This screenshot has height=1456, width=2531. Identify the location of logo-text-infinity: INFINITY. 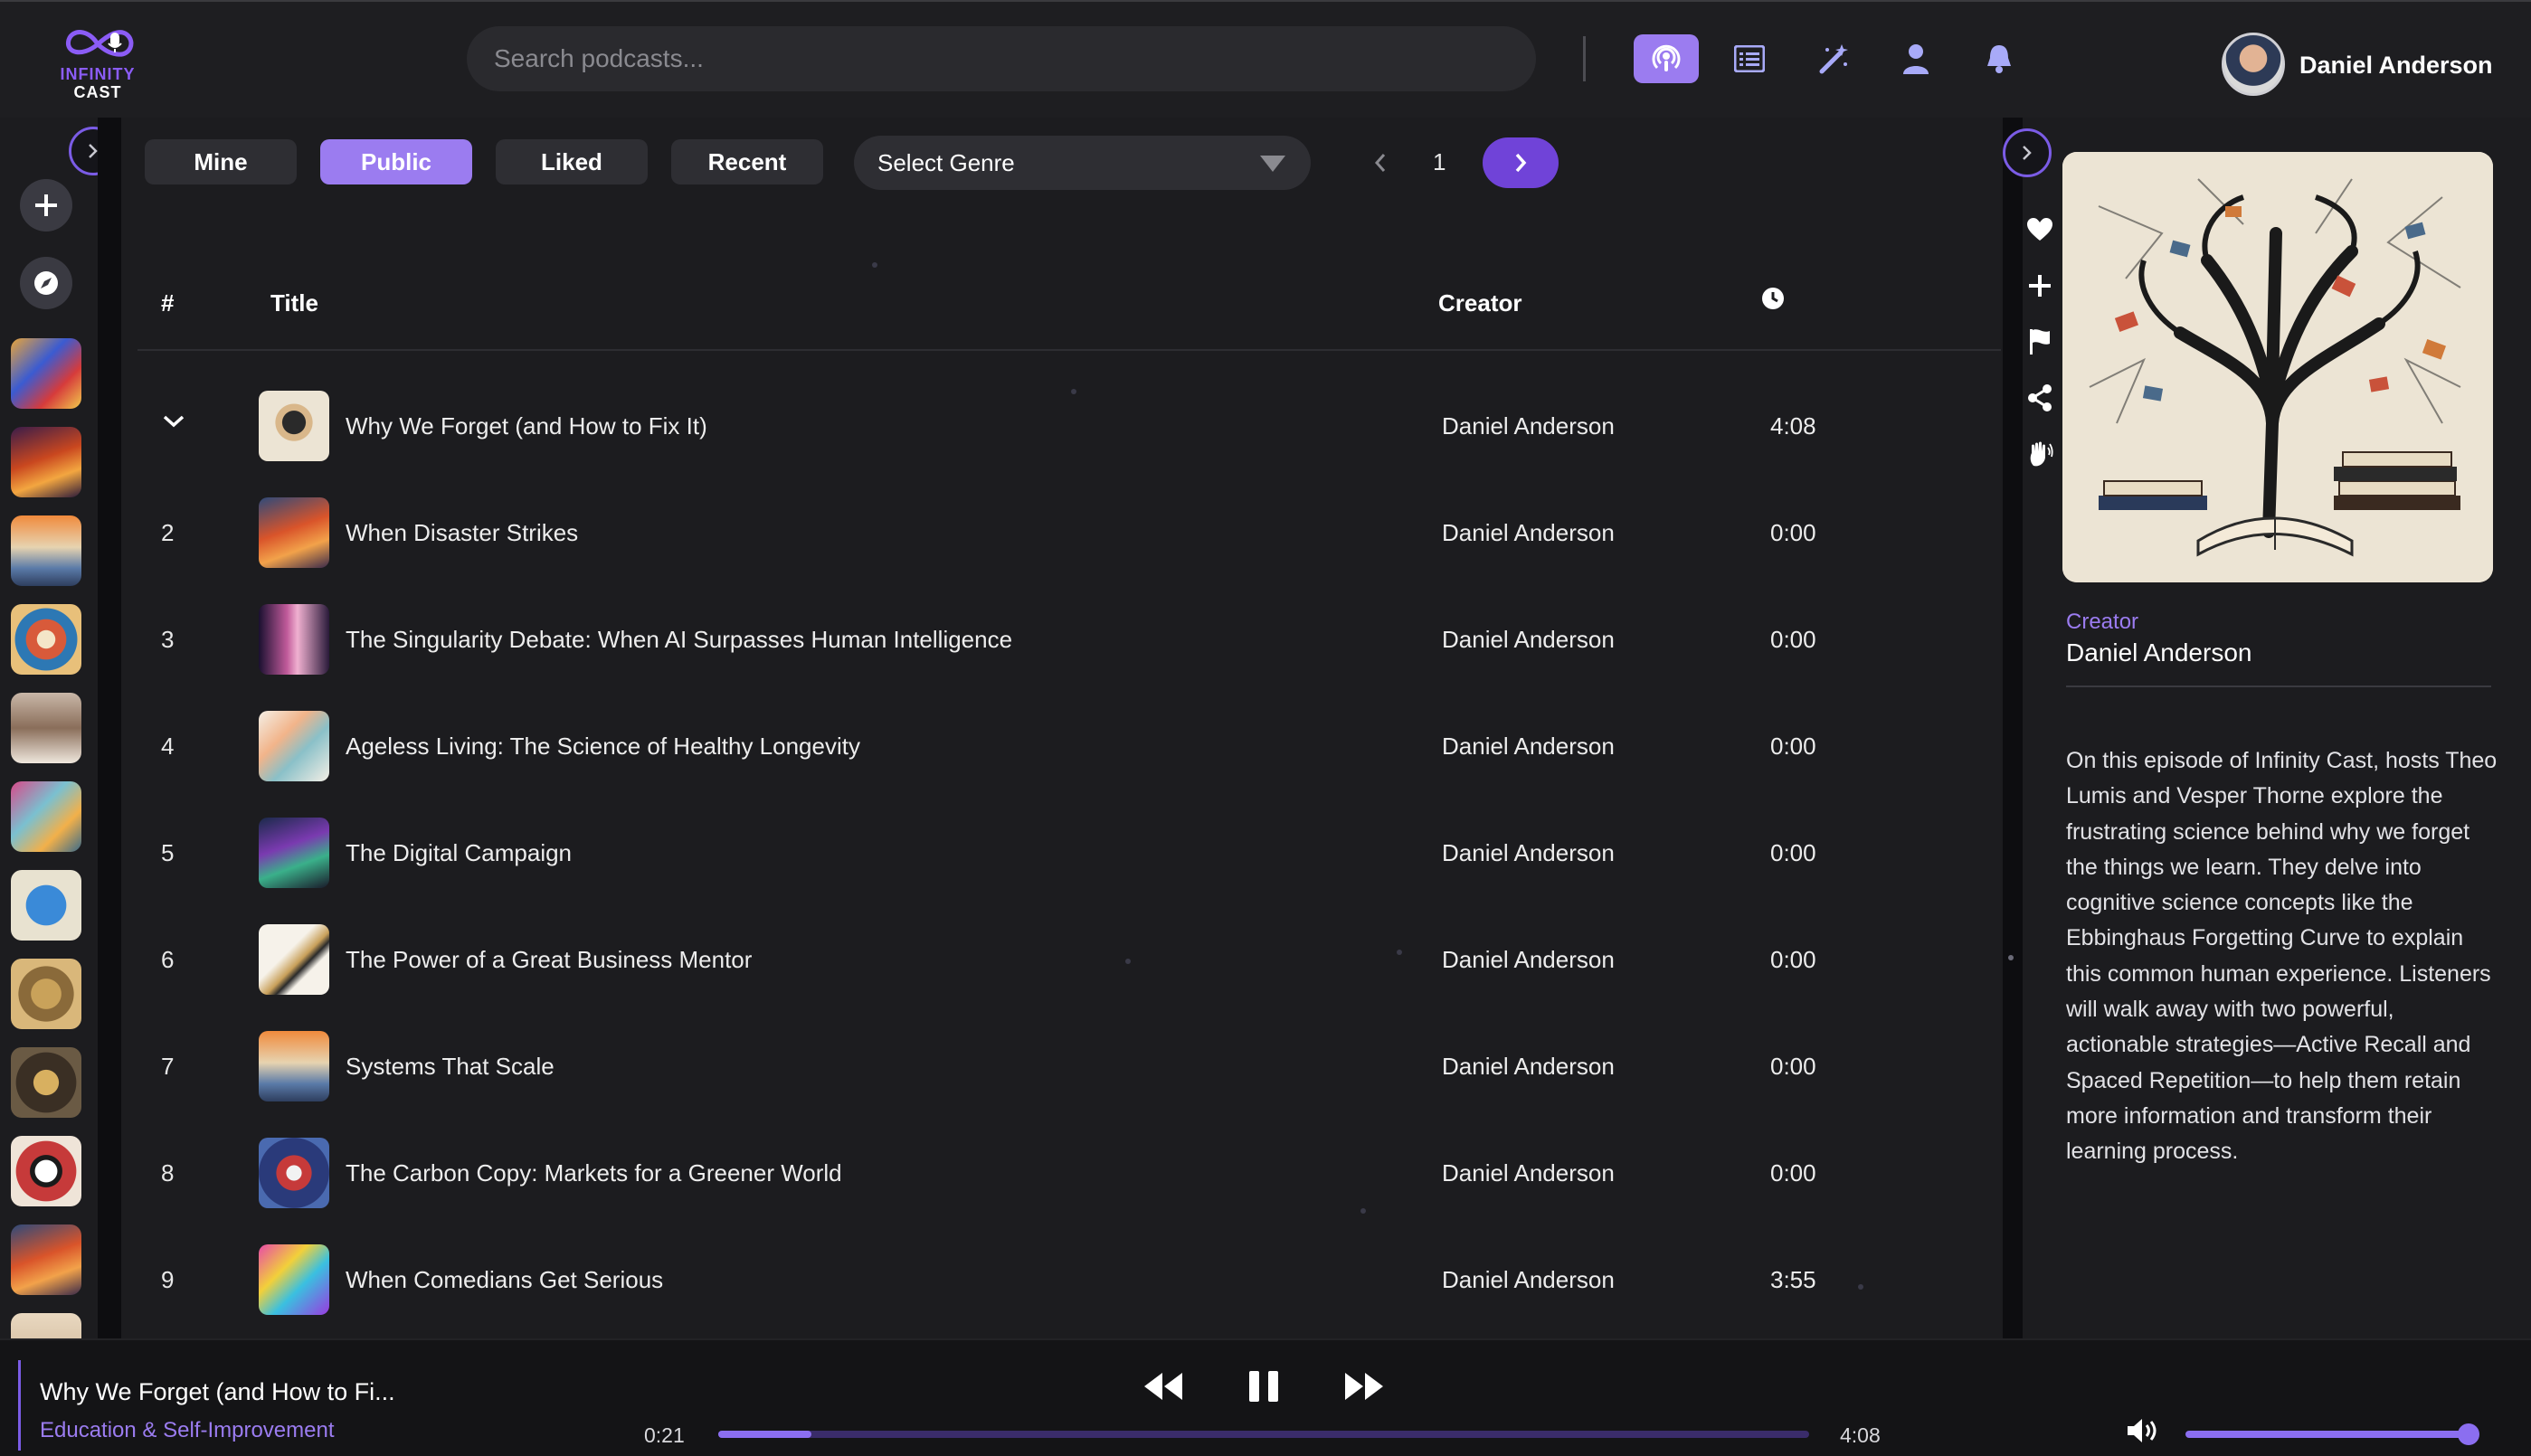
(98, 74).